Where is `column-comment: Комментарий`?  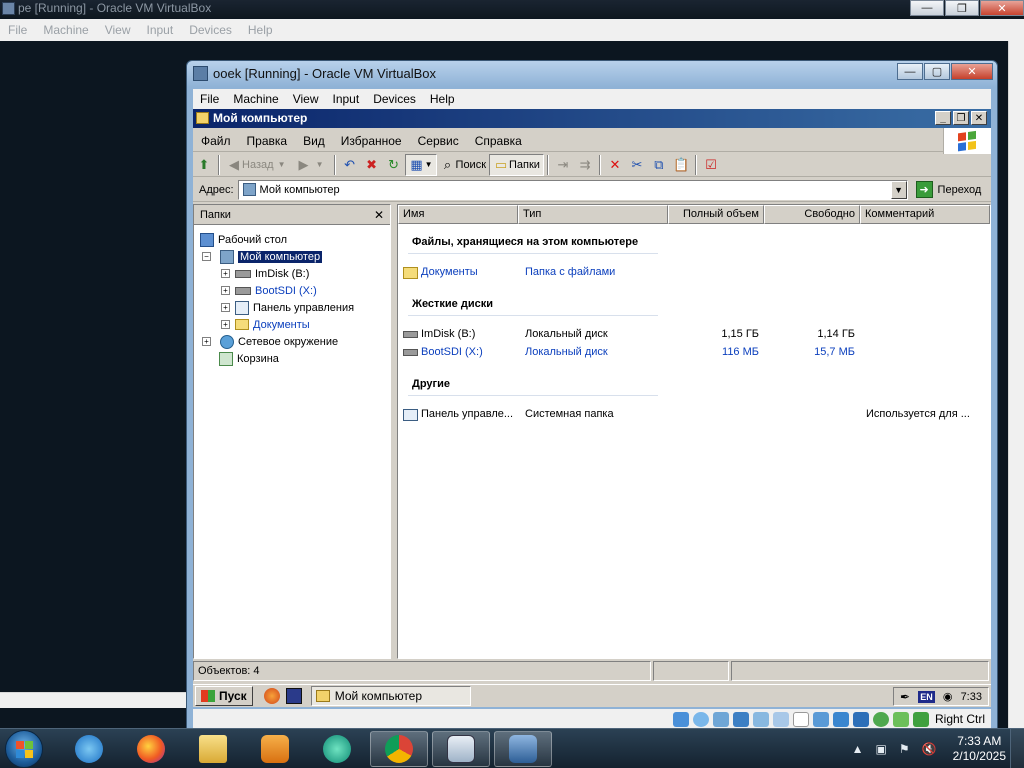
column-comment: Комментарий is located at coordinates (925, 214).